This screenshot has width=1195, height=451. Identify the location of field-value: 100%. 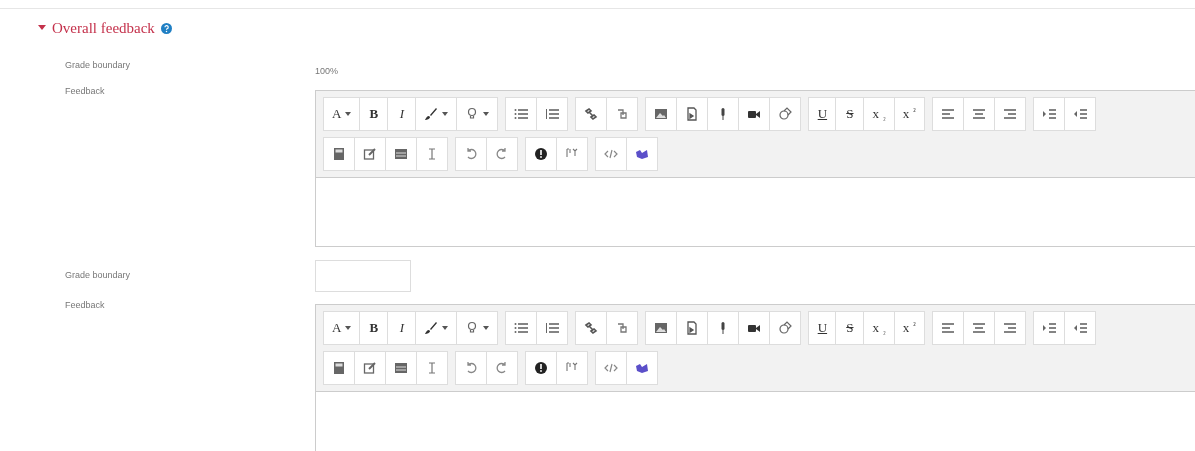
(327, 71).